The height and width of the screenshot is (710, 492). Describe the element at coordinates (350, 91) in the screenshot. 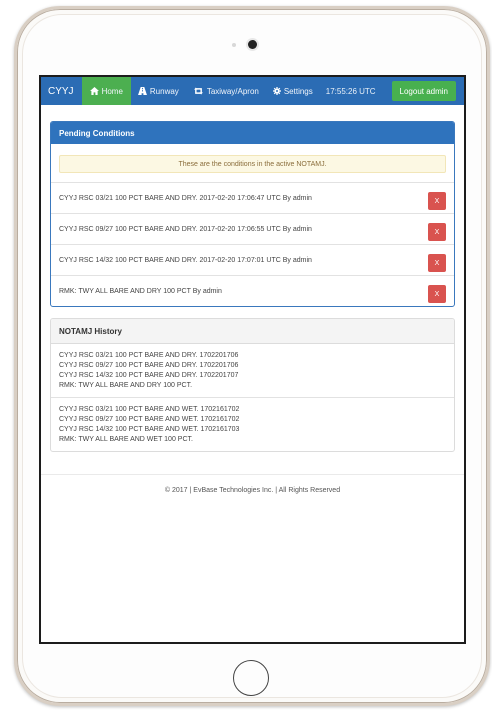

I see `utc-clock: 17:55:26 UTC` at that location.